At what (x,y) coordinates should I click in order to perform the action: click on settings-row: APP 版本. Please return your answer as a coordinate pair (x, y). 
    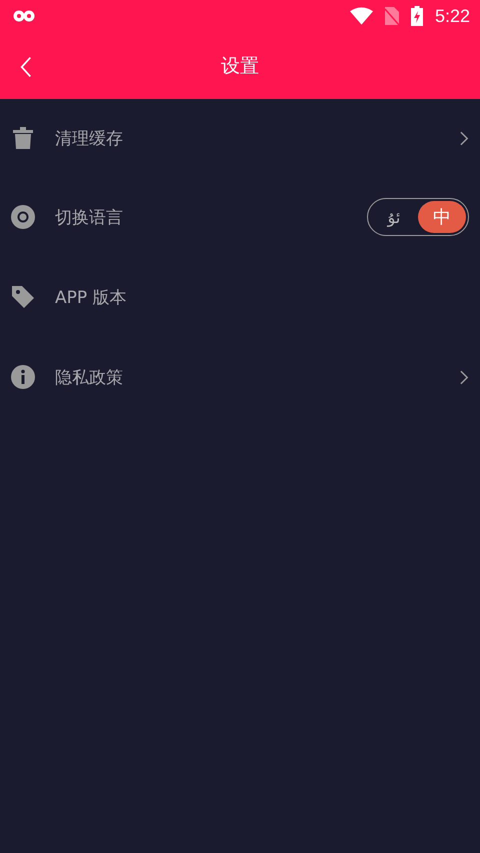
    Looking at the image, I should click on (240, 297).